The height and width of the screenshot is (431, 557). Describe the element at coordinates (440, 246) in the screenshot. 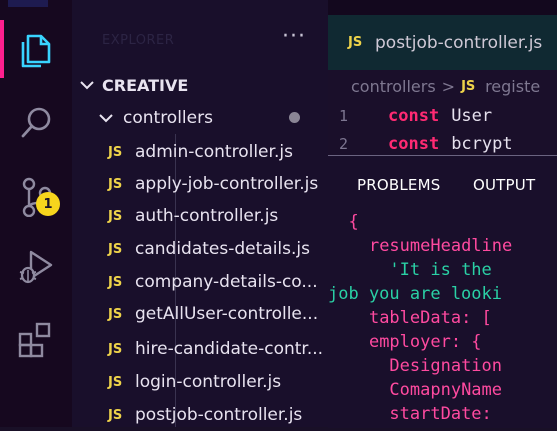

I see `output-line: resumeHeadline` at that location.